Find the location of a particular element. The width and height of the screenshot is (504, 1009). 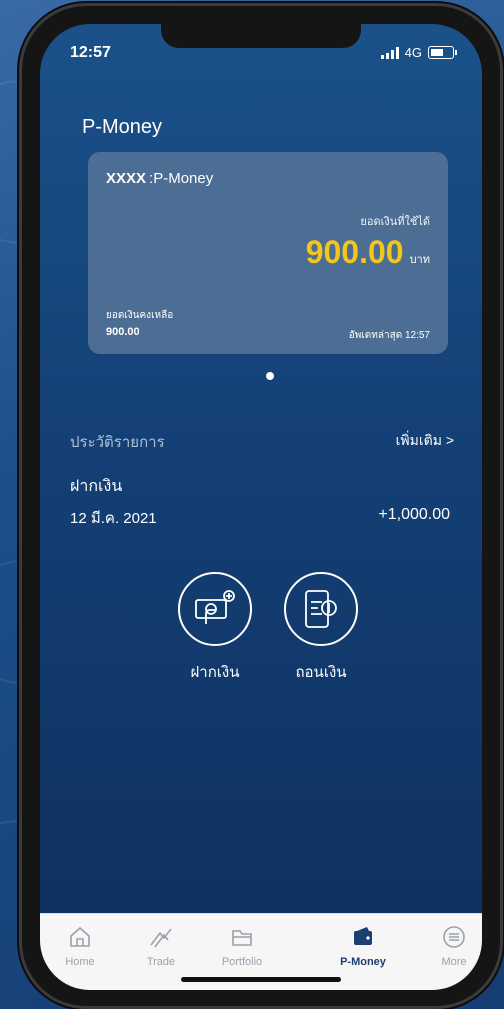

home-indicator is located at coordinates (261, 979).